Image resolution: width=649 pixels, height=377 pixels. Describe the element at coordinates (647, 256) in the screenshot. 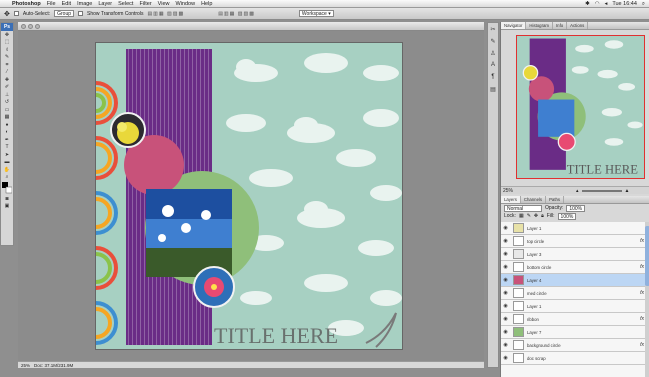

I see `scrollbar-thumb` at that location.